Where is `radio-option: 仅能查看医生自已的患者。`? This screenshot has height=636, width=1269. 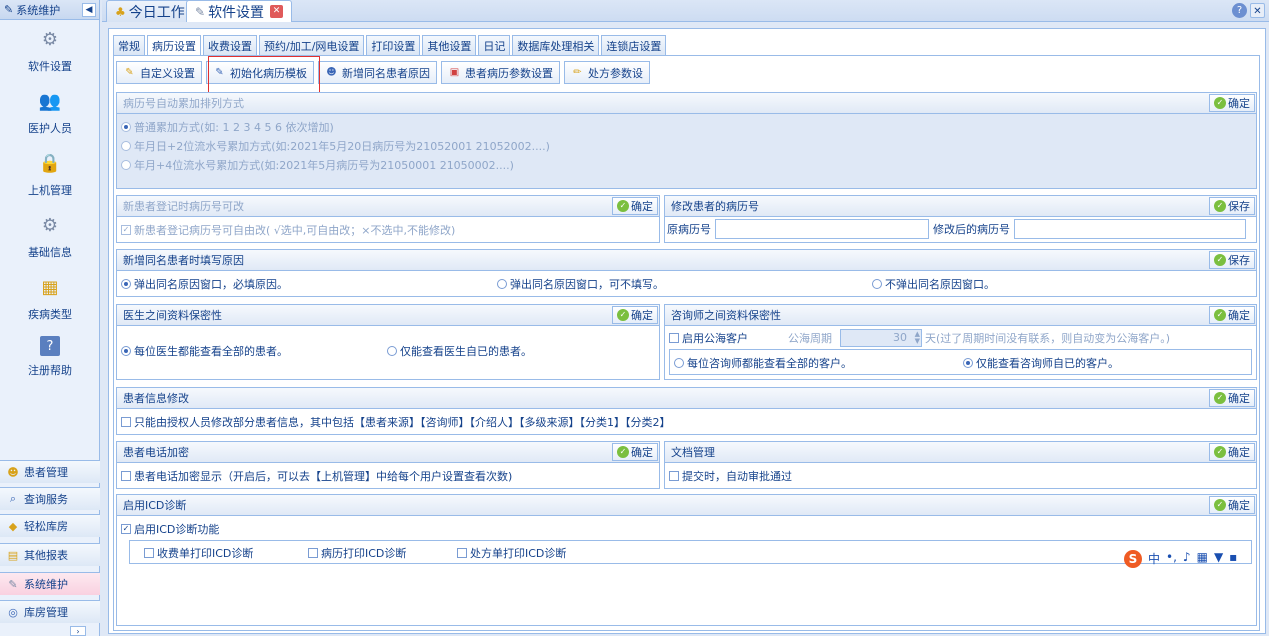 radio-option: 仅能查看医生自已的患者。 is located at coordinates (459, 350).